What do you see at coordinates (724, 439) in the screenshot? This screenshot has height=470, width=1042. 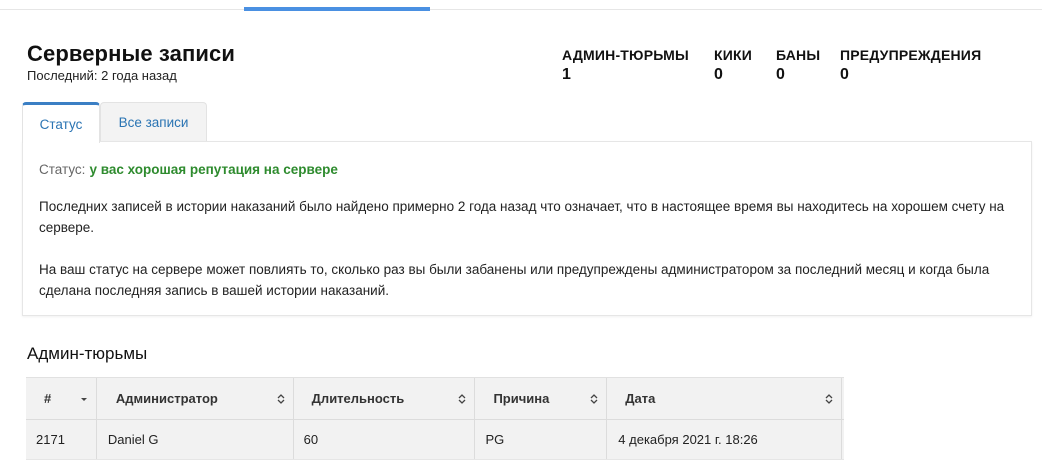 I see `cell-date: 4 декабря 2021 г. 18:26` at bounding box center [724, 439].